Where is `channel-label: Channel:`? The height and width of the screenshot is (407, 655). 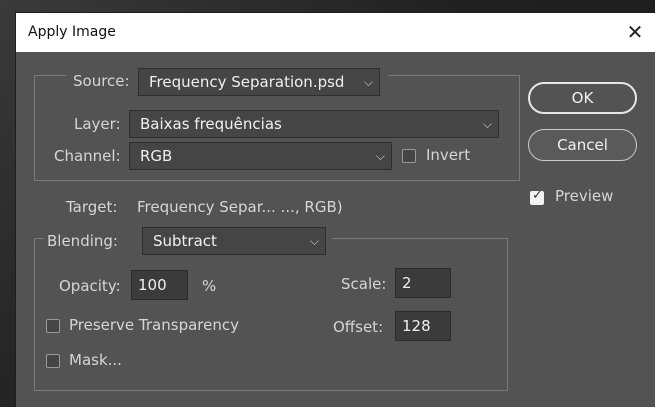
channel-label: Channel: is located at coordinates (87, 156).